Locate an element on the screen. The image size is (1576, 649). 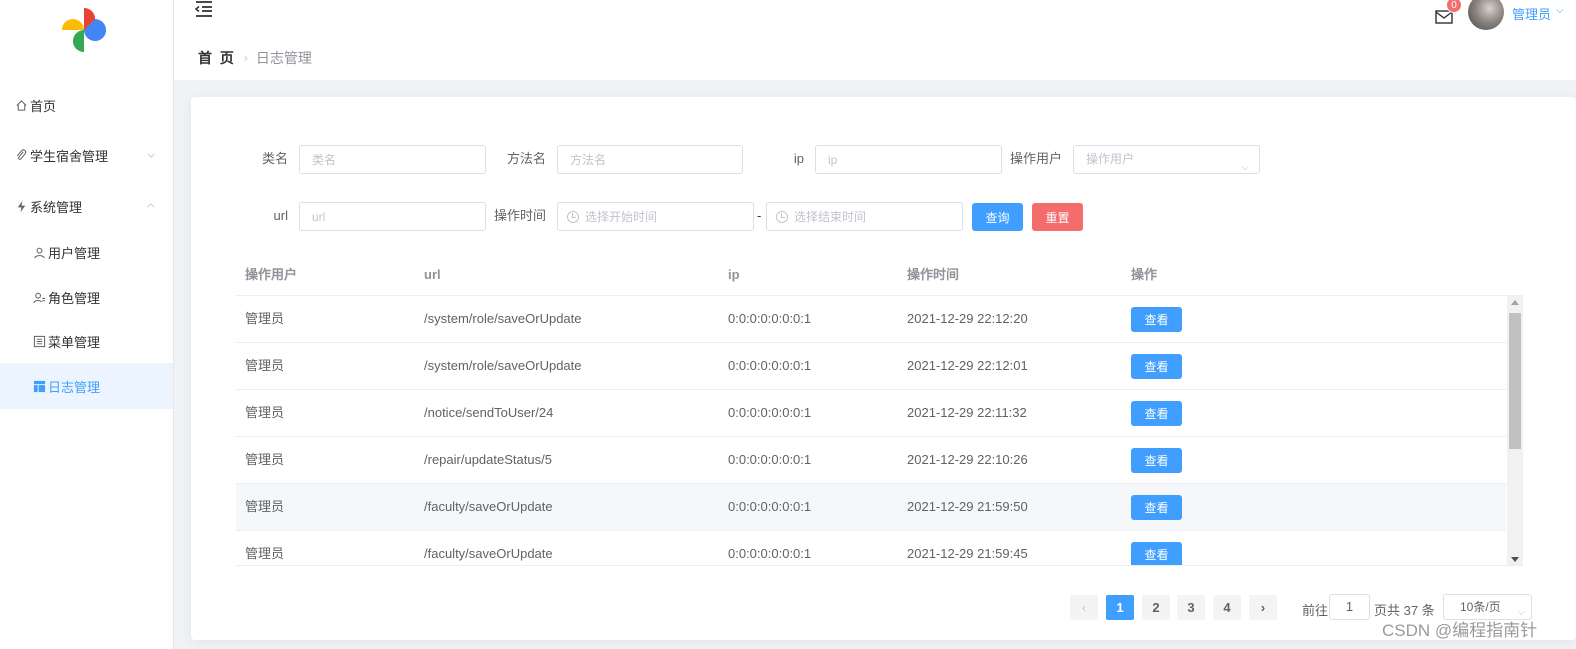
user-icon is located at coordinates (39, 252).